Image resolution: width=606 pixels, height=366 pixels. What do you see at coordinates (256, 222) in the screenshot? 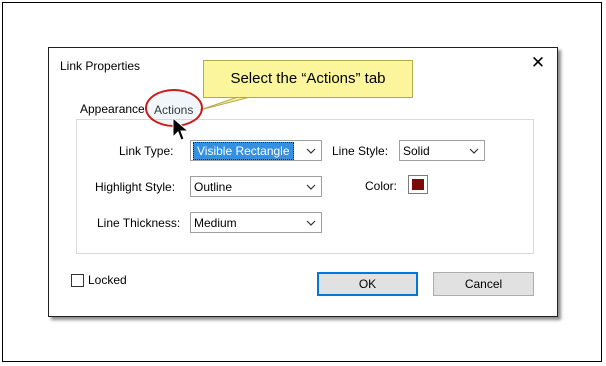
I see `line-thickness-select: Medium` at bounding box center [256, 222].